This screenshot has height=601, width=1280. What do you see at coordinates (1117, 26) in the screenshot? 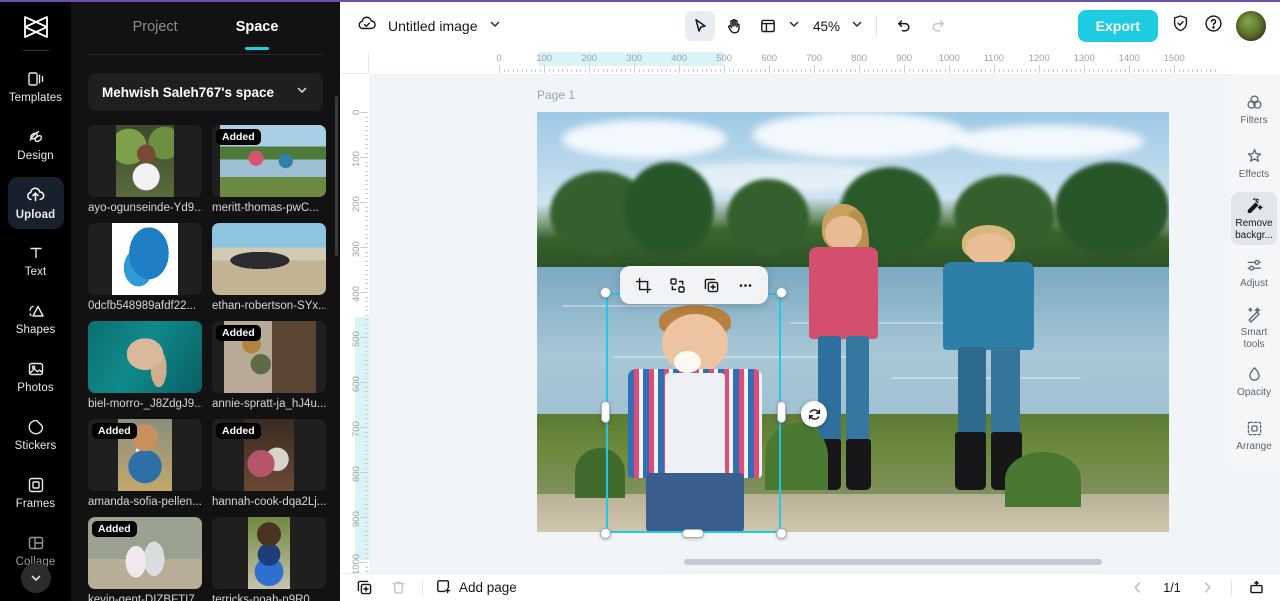
I see `export-button: Export` at bounding box center [1117, 26].